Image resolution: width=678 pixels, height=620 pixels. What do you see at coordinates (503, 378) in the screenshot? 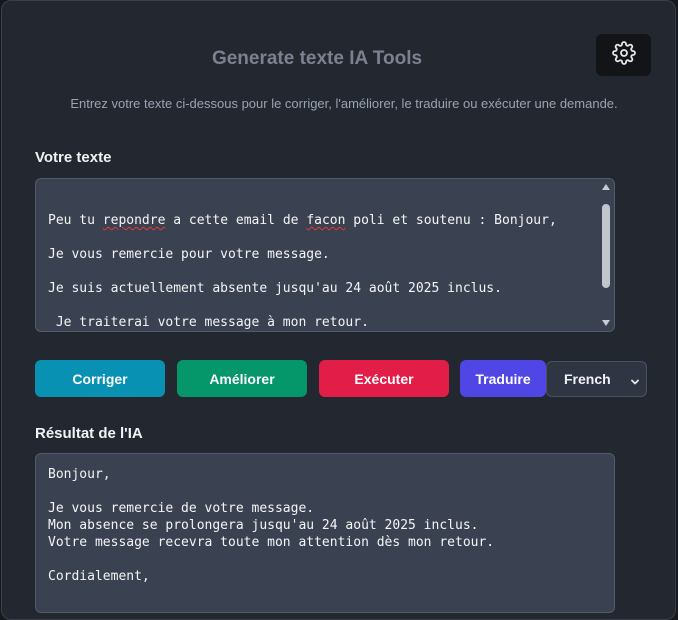
I see `traduire-button: Traduire` at bounding box center [503, 378].